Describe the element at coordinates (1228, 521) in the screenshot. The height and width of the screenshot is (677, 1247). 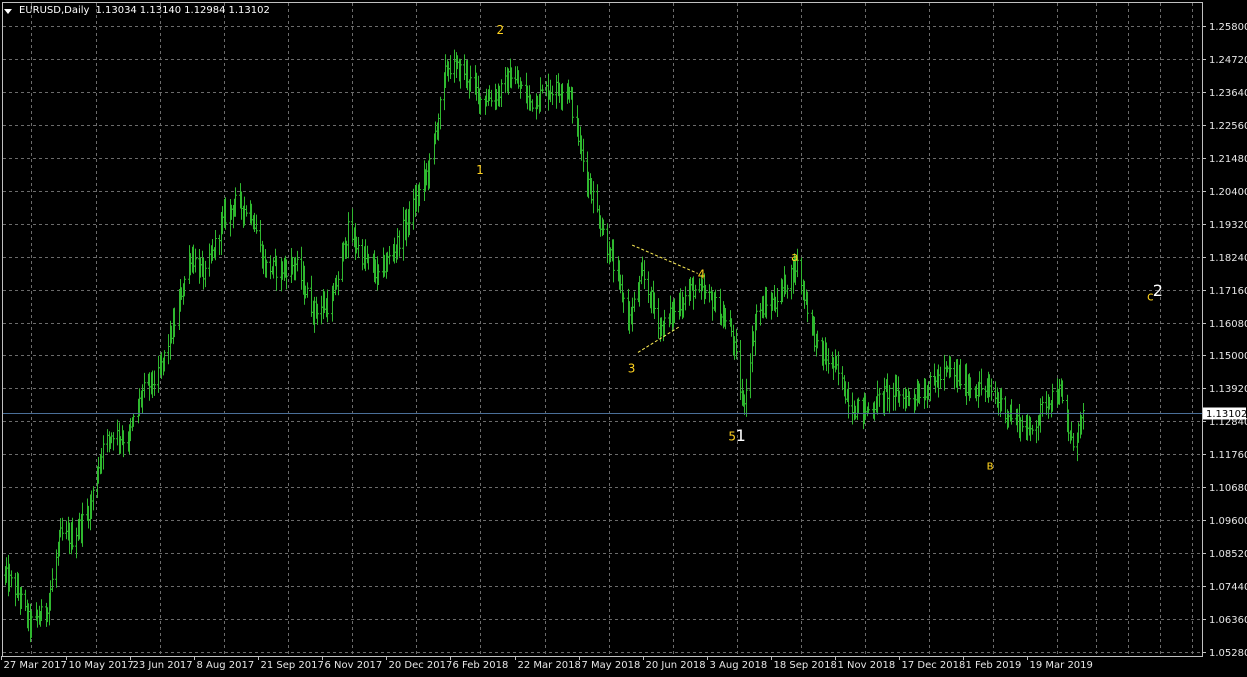
I see `y-tick-label: 1.09600` at that location.